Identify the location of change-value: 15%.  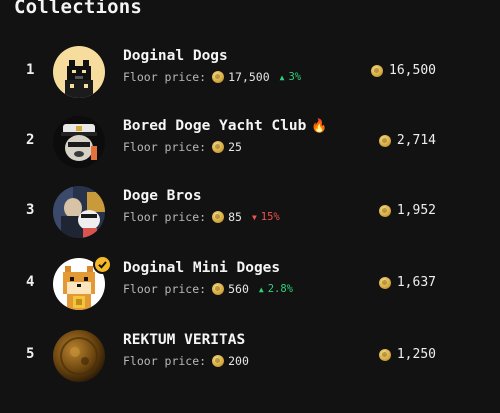
(270, 217).